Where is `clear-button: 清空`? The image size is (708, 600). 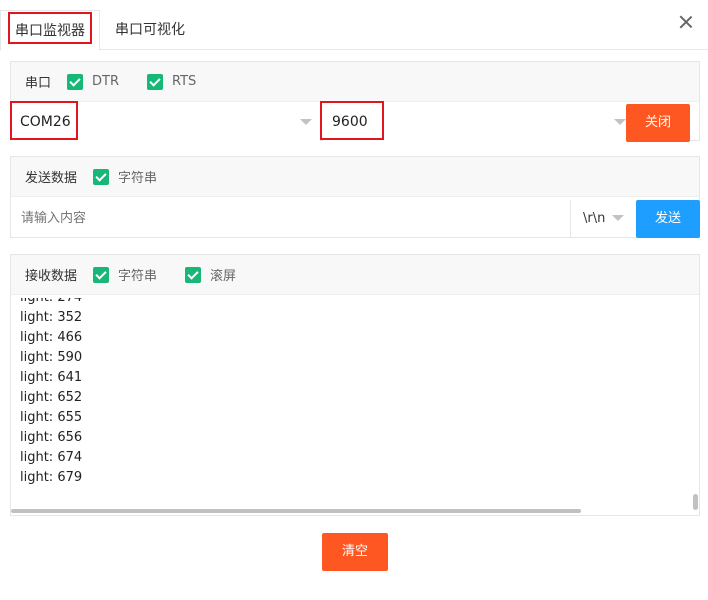
clear-button: 清空 is located at coordinates (355, 552).